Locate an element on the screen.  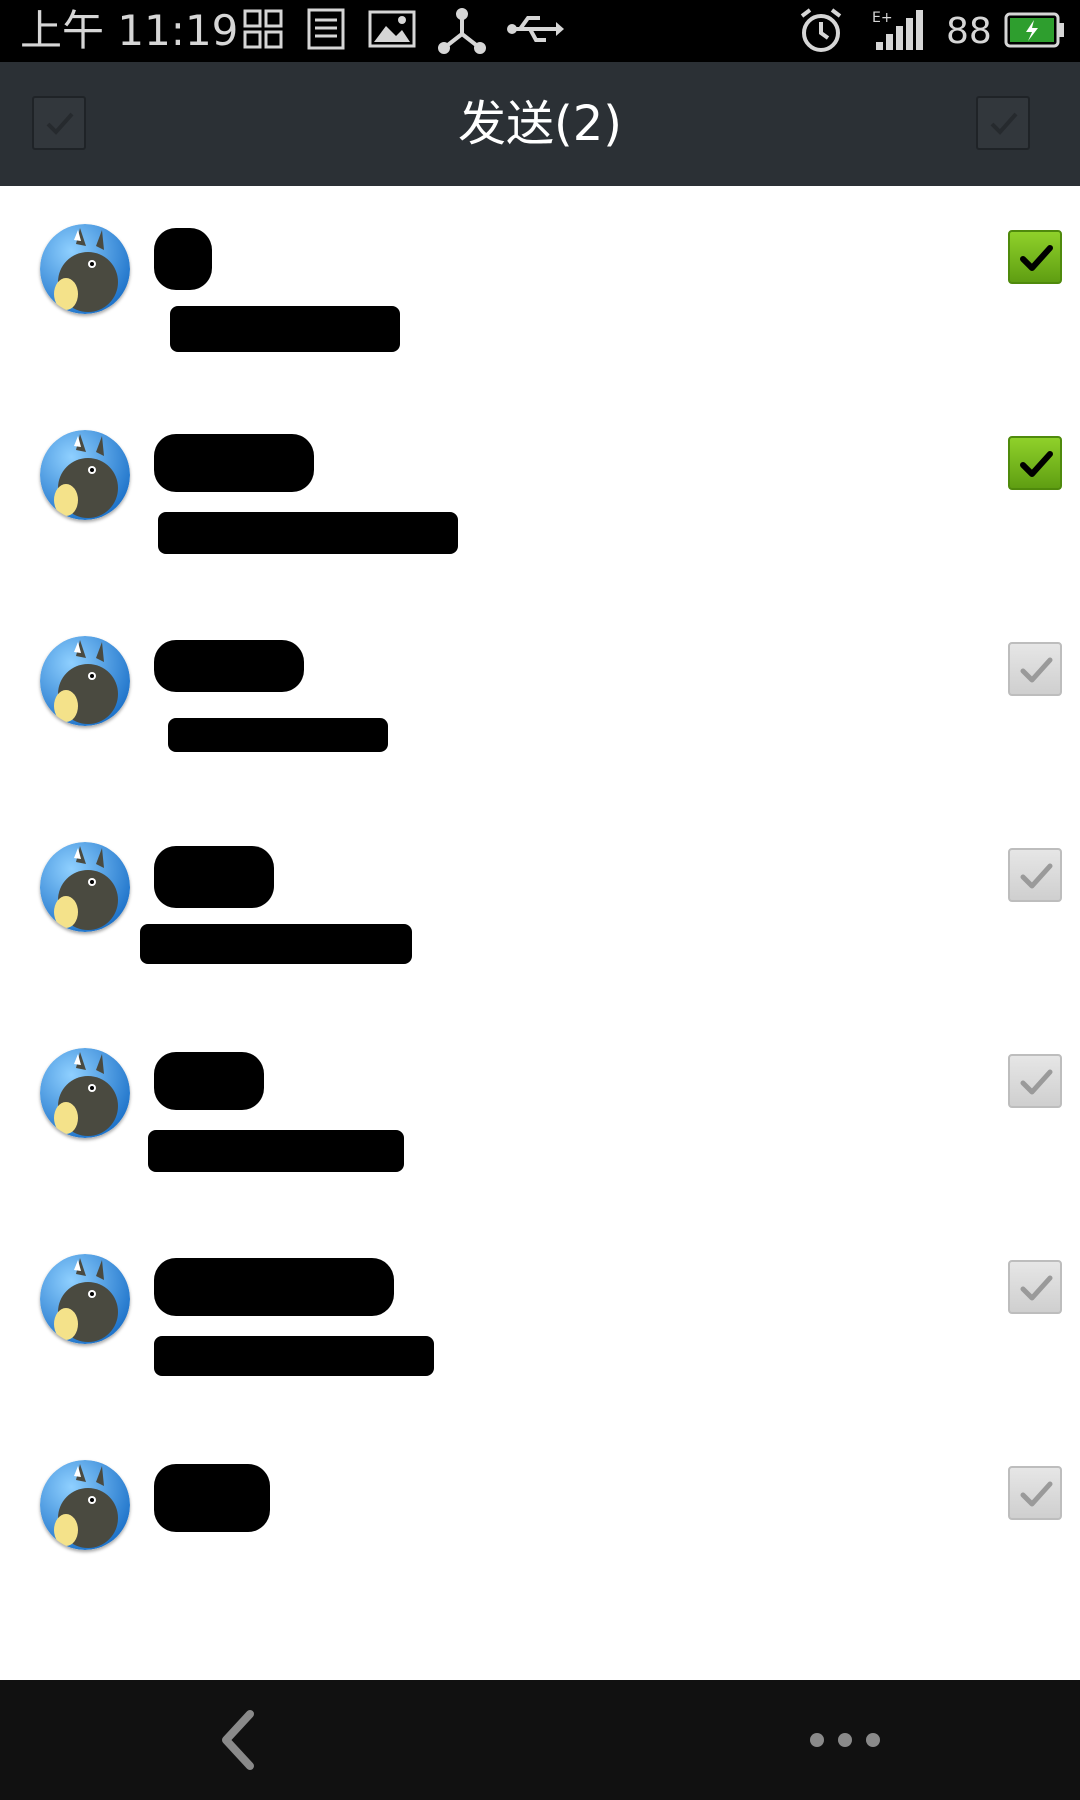
back-icon is located at coordinates (240, 1747).